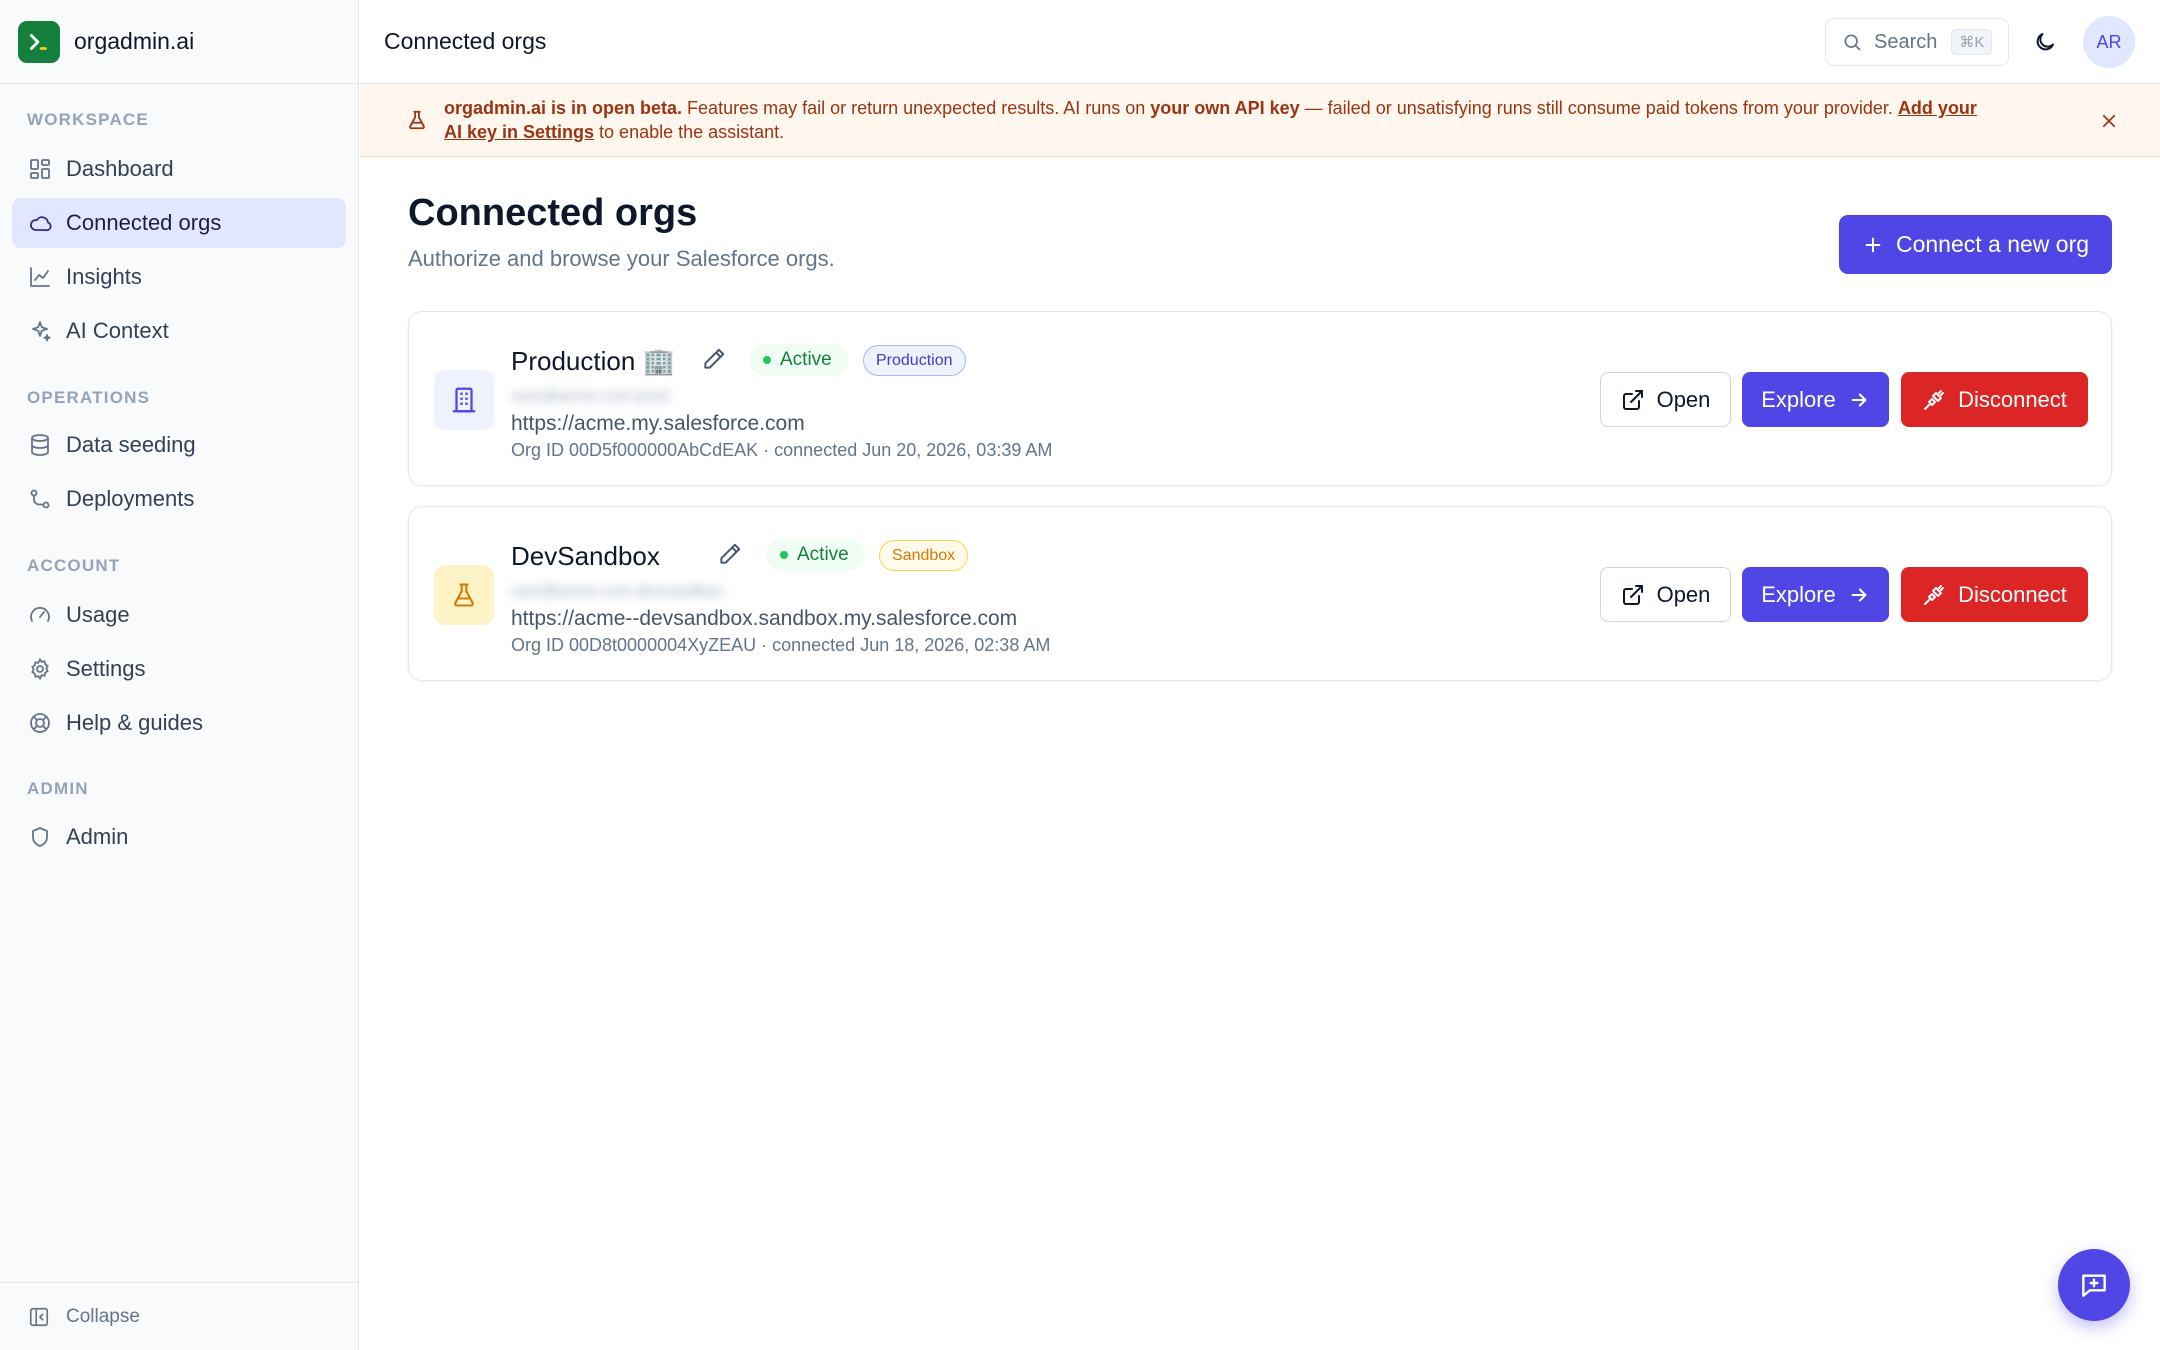 The image size is (2160, 1350). What do you see at coordinates (106, 668) in the screenshot?
I see `sidebar-item-label: Settings` at bounding box center [106, 668].